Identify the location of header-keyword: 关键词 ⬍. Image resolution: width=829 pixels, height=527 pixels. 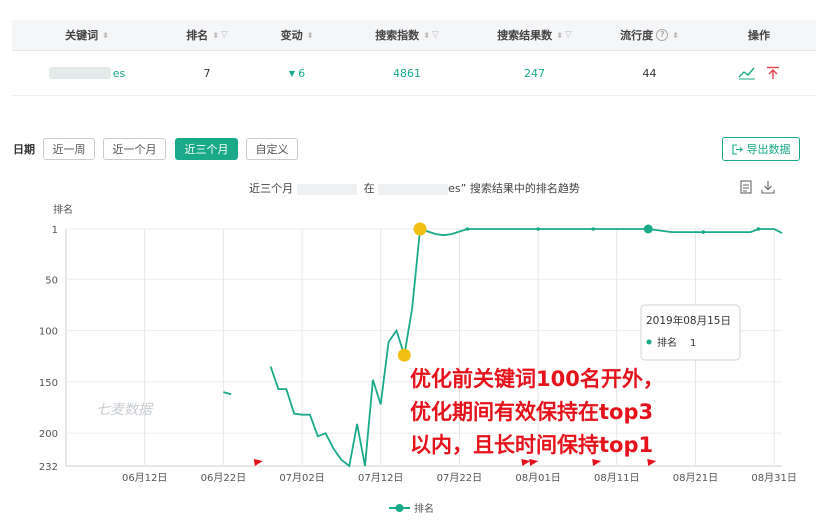
(87, 35).